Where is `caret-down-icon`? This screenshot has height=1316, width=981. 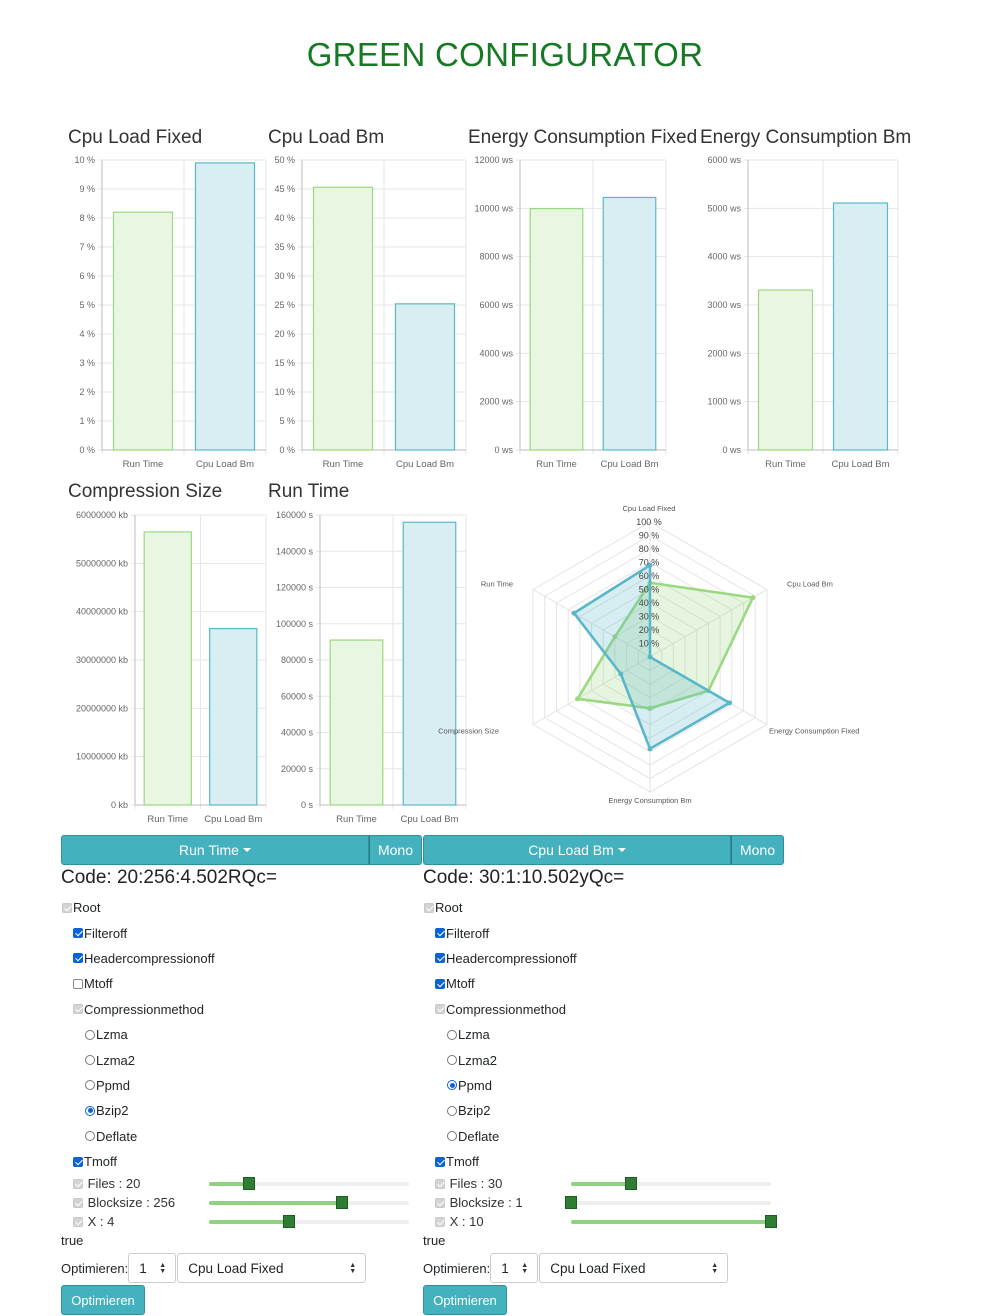
caret-down-icon is located at coordinates (246, 850).